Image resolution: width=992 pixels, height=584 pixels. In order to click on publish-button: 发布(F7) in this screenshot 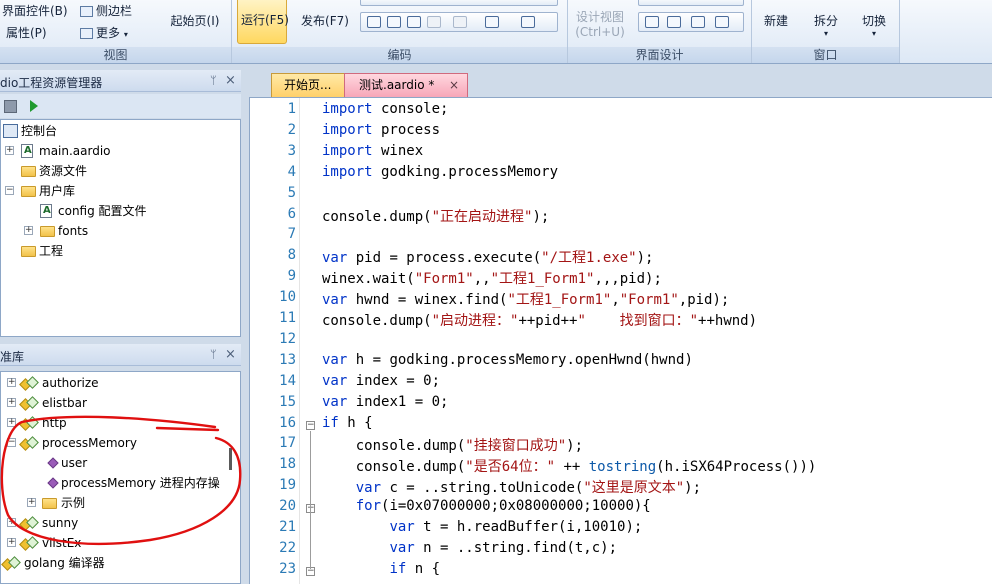, I will do `click(325, 20)`.